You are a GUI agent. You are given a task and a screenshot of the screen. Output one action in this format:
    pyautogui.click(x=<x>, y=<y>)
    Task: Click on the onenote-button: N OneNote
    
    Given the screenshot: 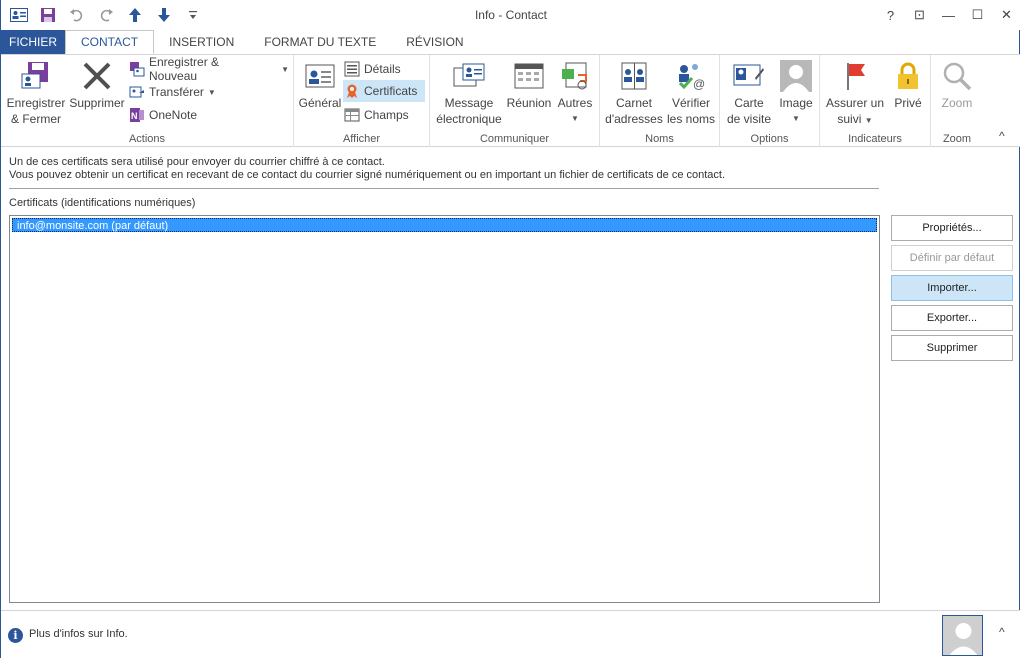 What is the action you would take?
    pyautogui.click(x=165, y=115)
    